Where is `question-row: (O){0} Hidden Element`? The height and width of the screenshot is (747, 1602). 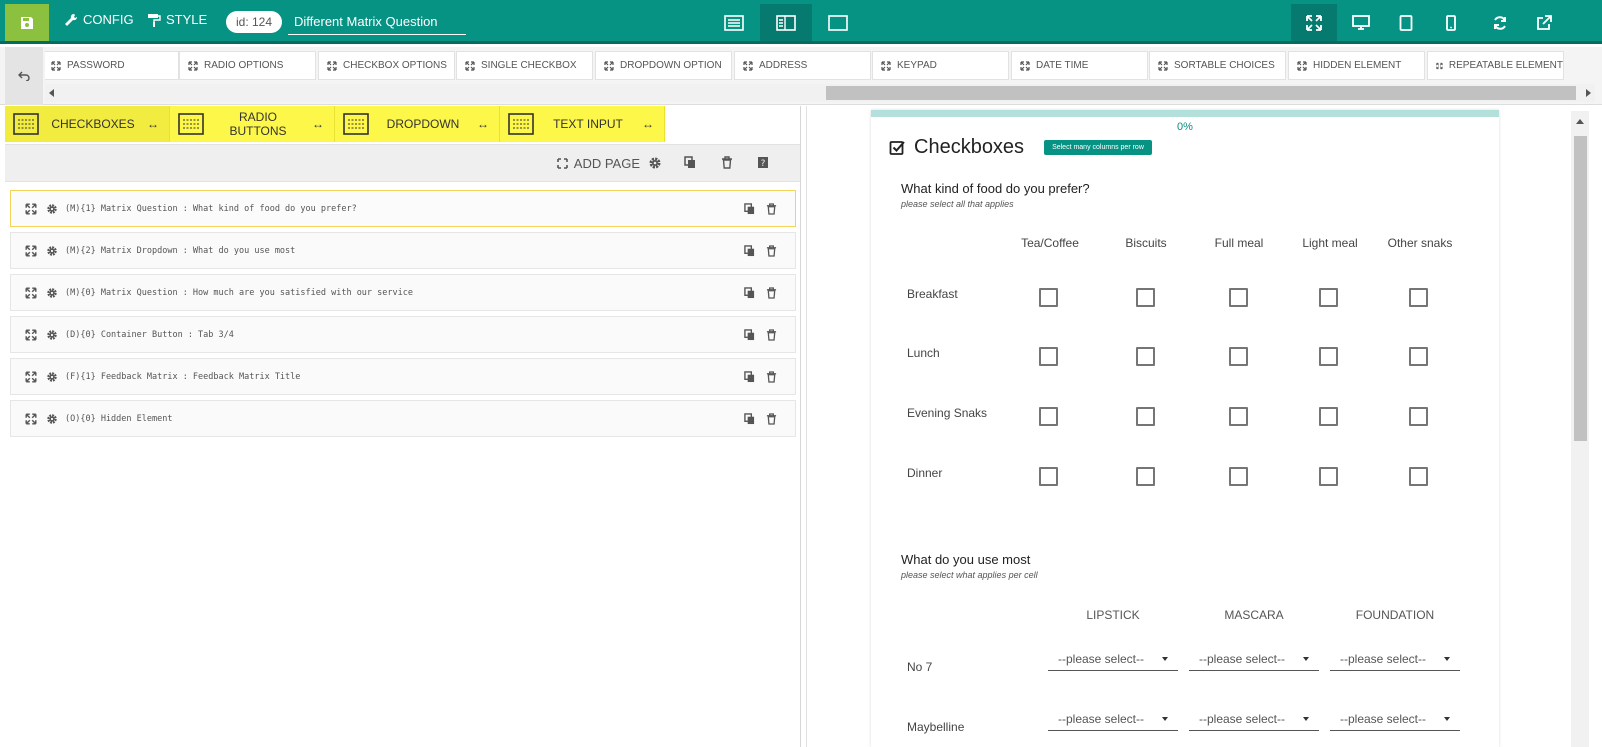
question-row: (O){0} Hidden Element is located at coordinates (403, 418).